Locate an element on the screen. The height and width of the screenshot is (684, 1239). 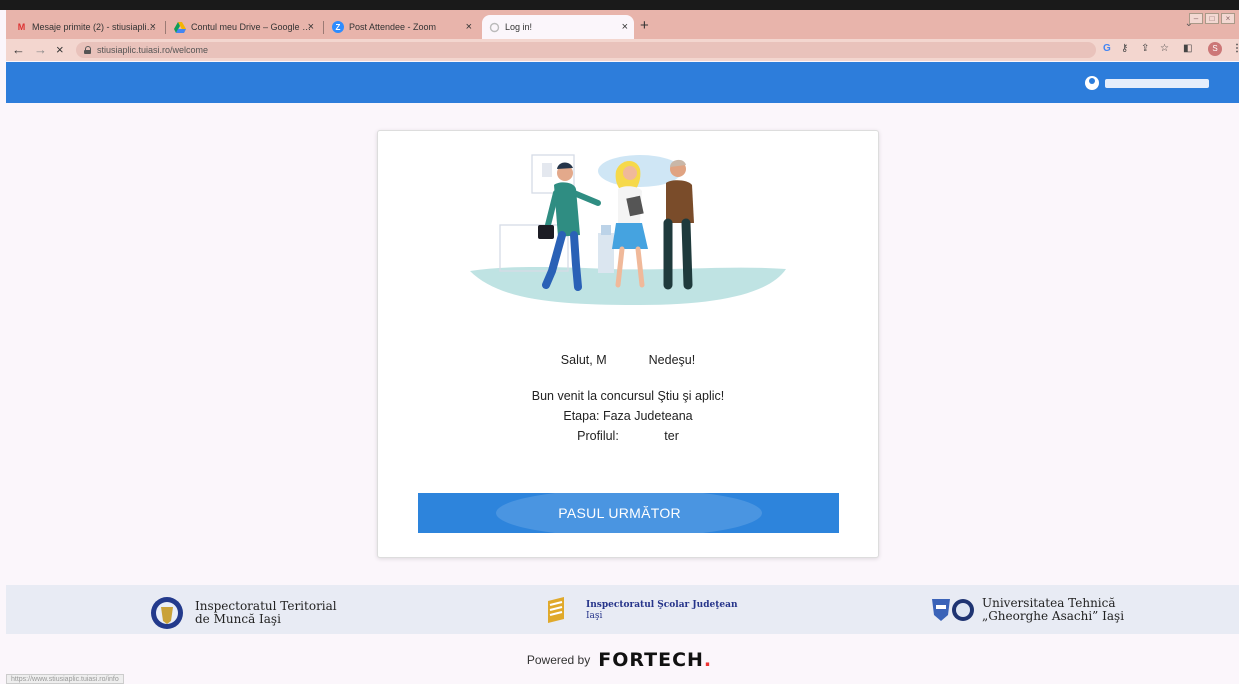
google-translate-icon: G is located at coordinates (1107, 48).